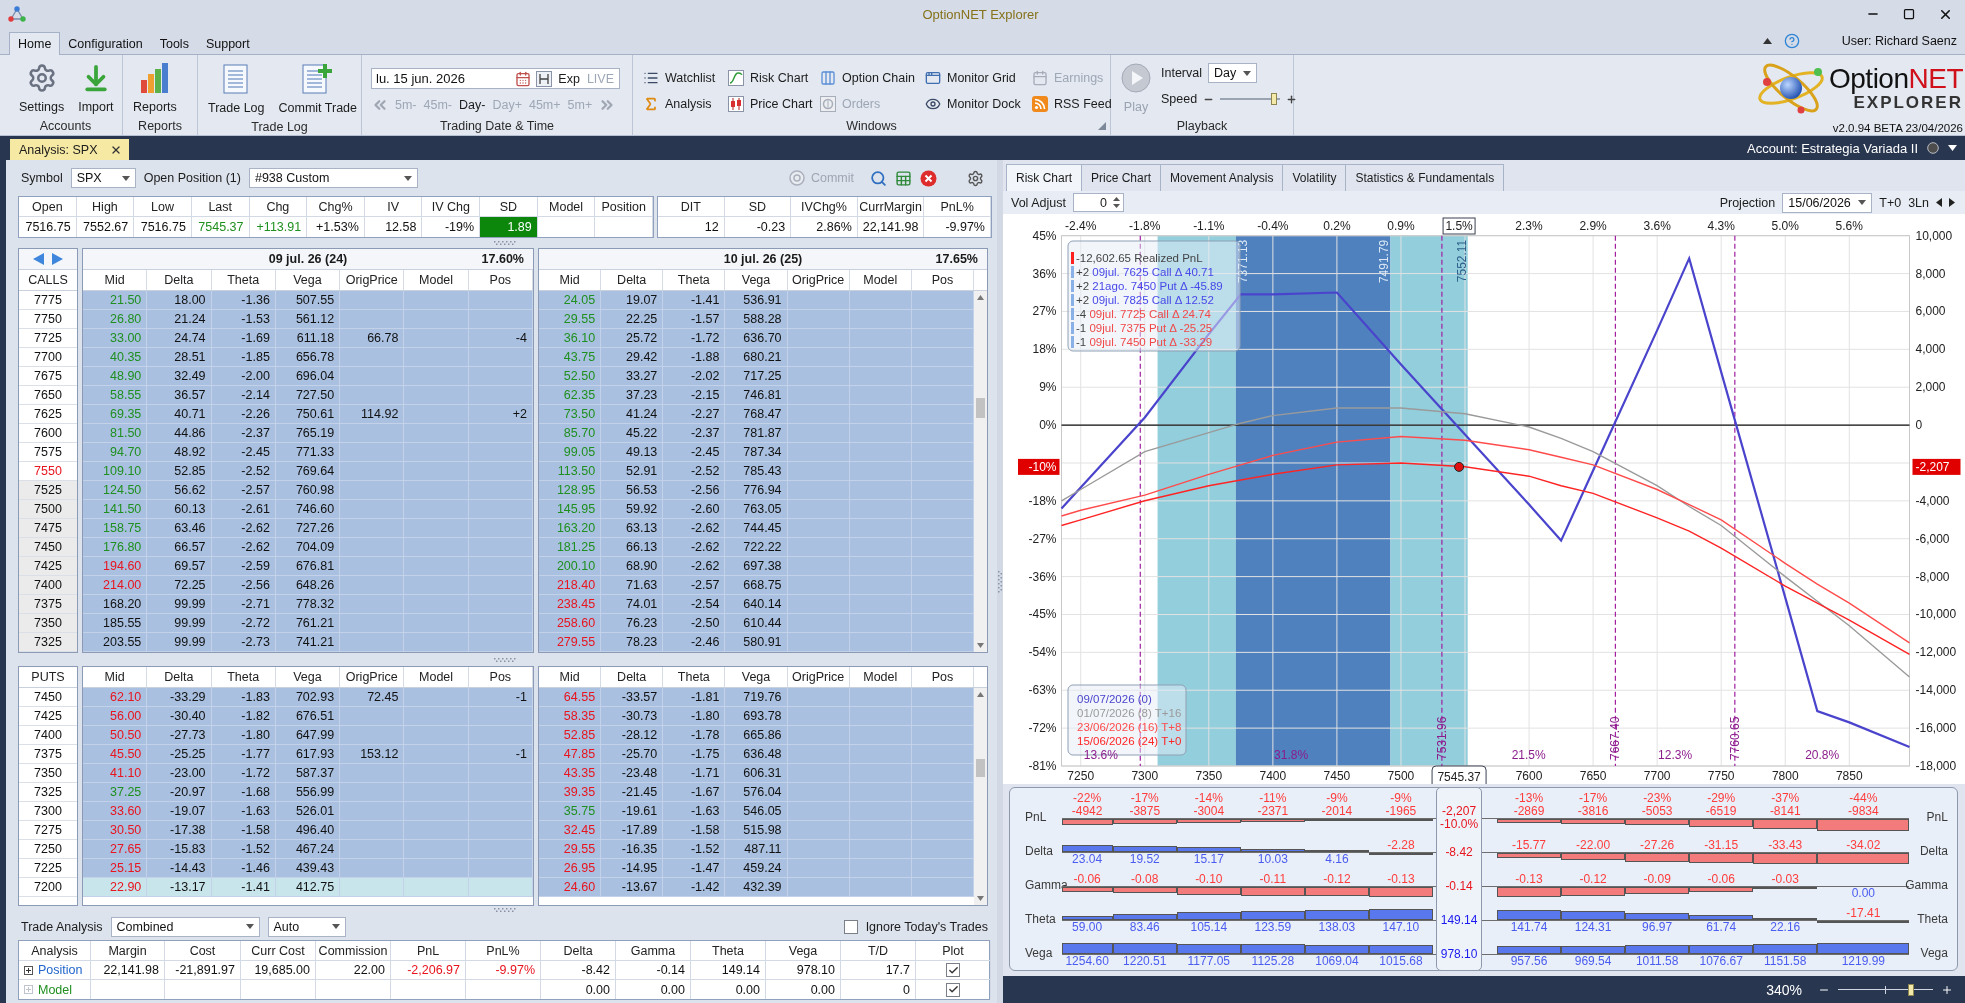 The image size is (1965, 1003). Describe the element at coordinates (308, 414) in the screenshot. I see `option-row: 69.35 40.71 -2.26 750.61 114.92 +2` at that location.